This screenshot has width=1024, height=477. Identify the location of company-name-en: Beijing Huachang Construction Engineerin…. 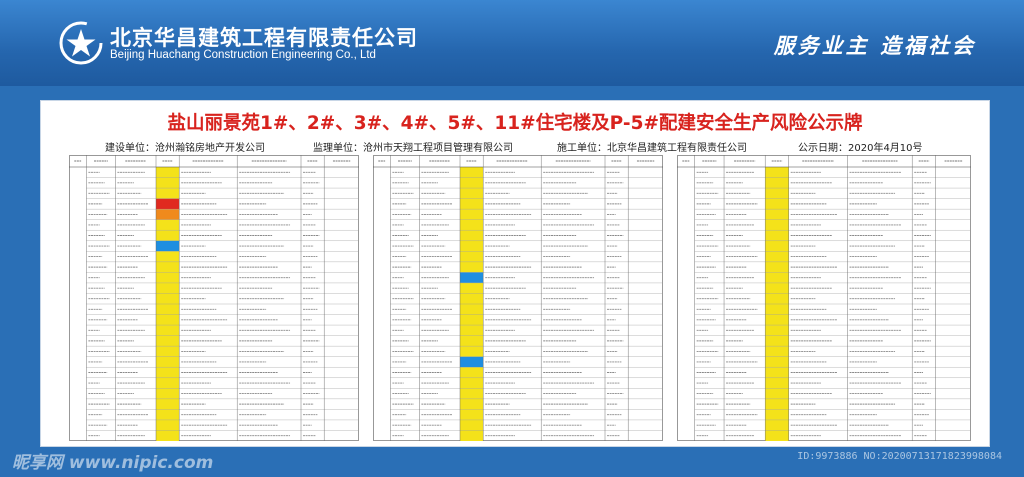
(243, 55).